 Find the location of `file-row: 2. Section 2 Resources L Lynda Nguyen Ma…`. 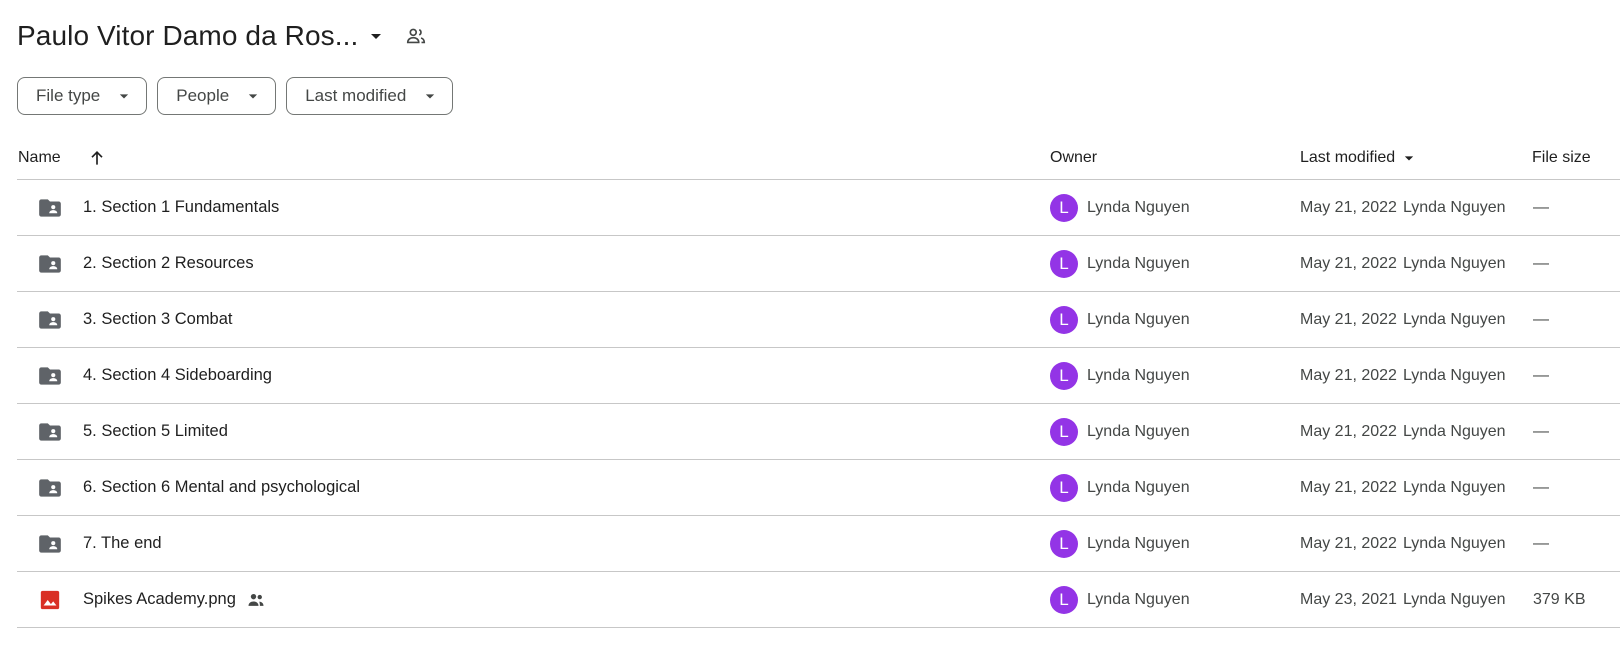

file-row: 2. Section 2 Resources L Lynda Nguyen Ma… is located at coordinates (818, 264).